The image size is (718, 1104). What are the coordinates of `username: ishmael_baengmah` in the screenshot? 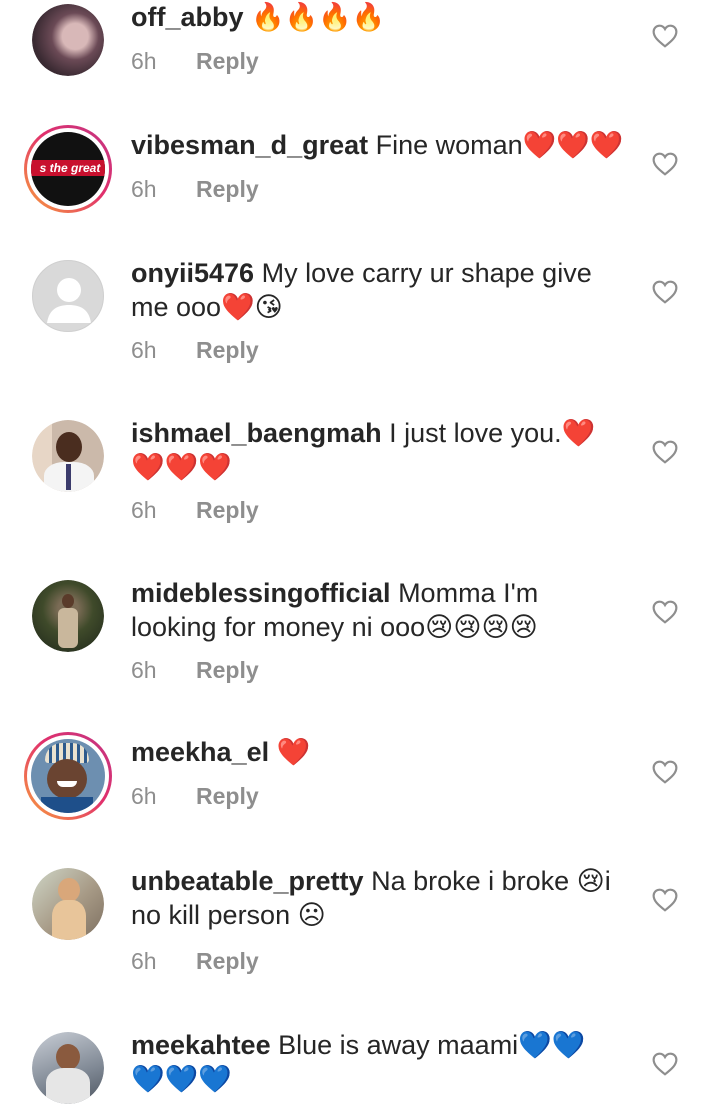 It's located at (256, 433).